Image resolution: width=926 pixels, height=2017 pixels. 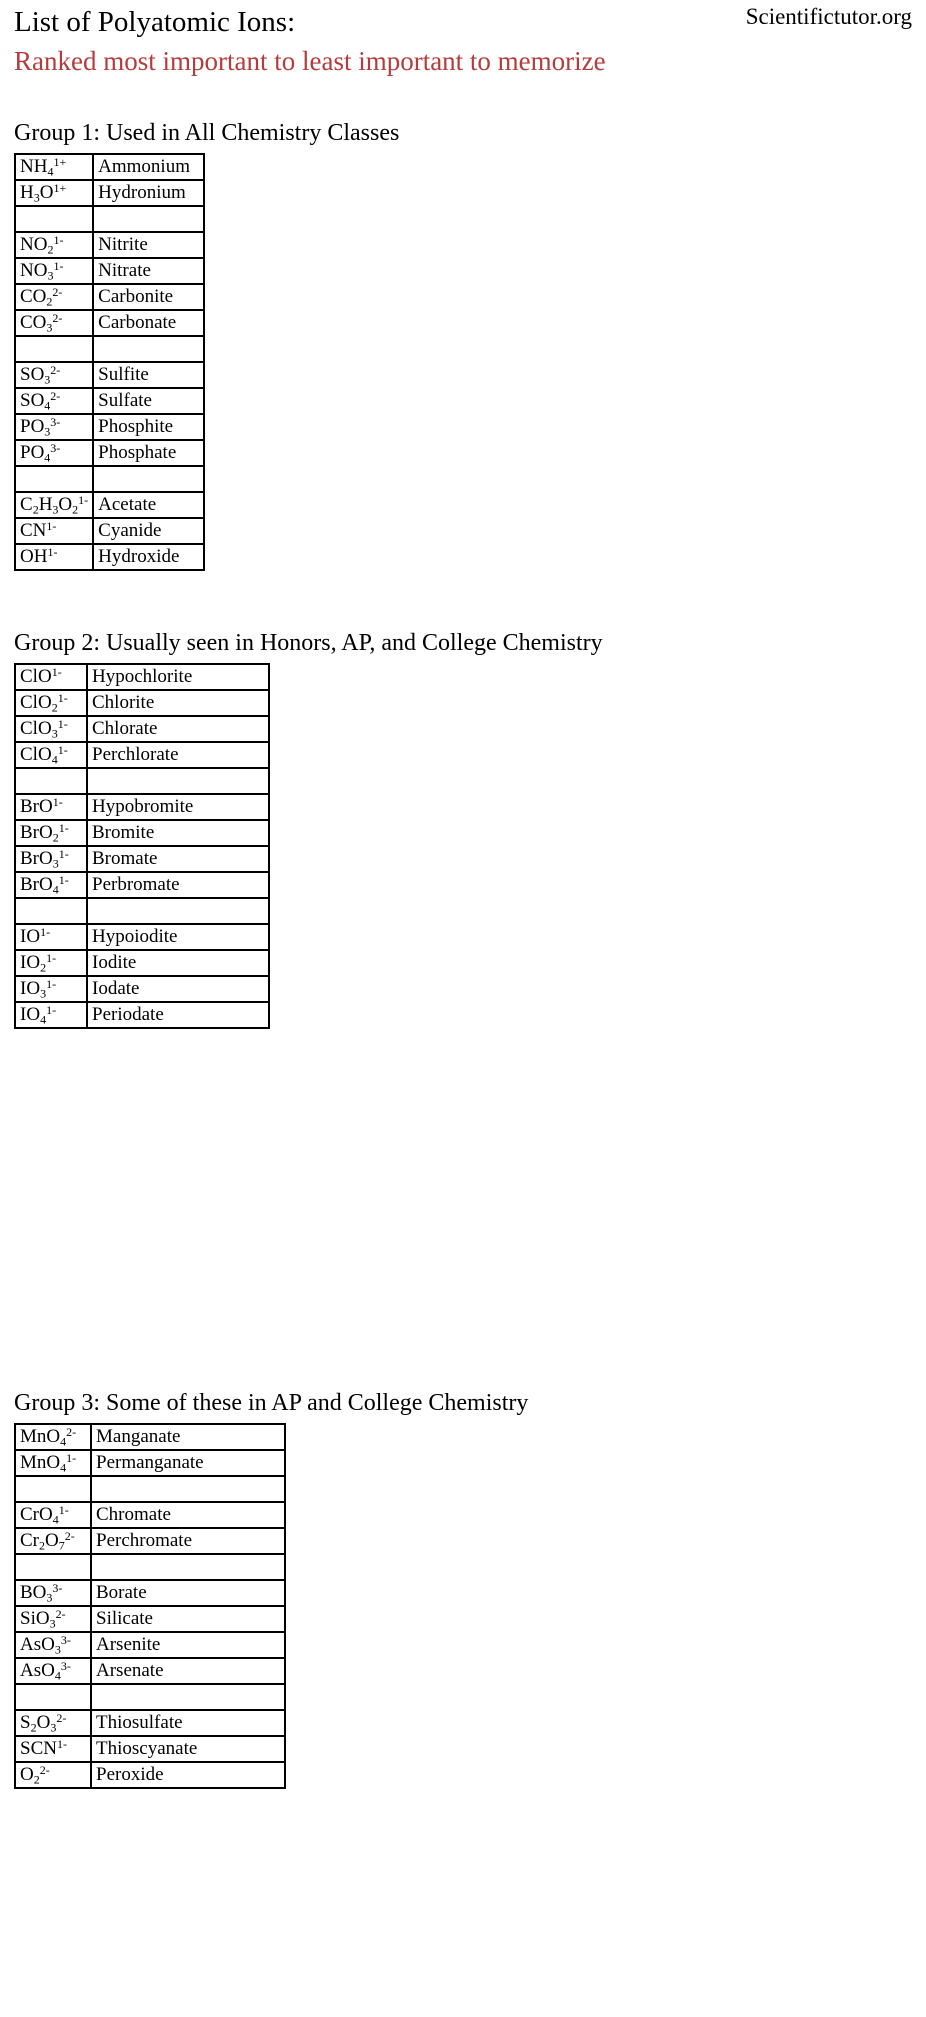 I want to click on formula-cell: BrO31-, so click(x=51, y=859).